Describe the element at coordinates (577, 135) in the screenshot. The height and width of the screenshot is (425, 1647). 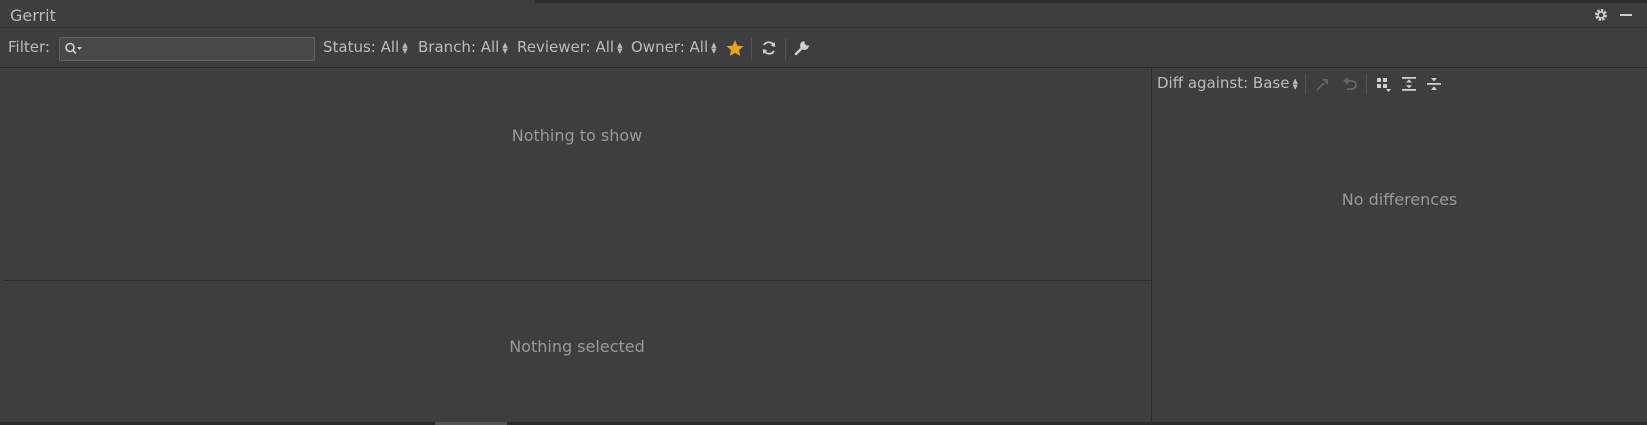
I see `changes-empty-text: Nothing to show` at that location.